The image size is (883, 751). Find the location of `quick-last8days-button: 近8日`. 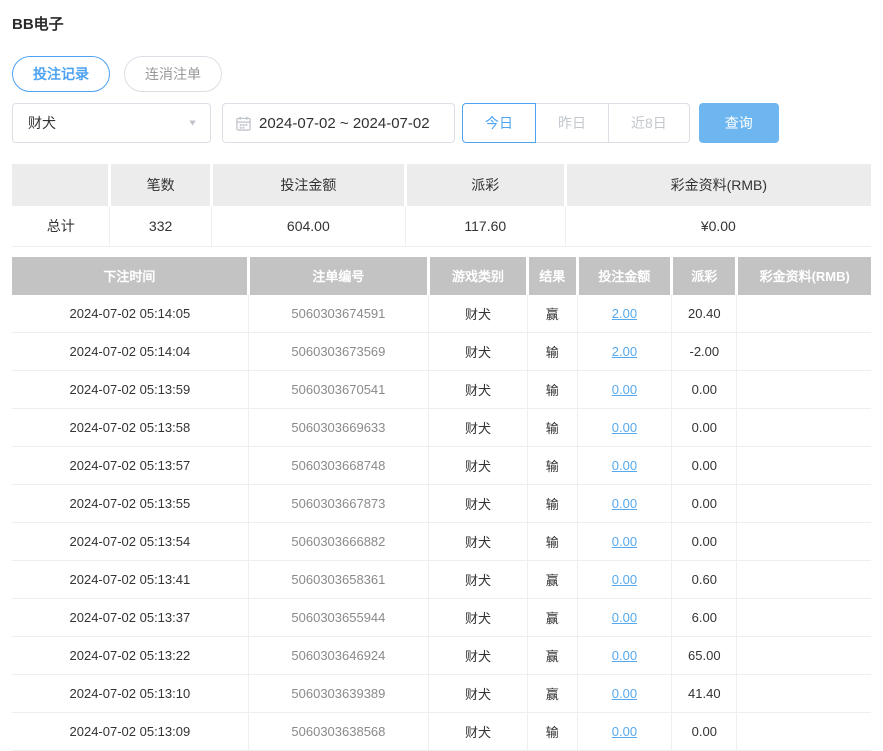

quick-last8days-button: 近8日 is located at coordinates (649, 123).